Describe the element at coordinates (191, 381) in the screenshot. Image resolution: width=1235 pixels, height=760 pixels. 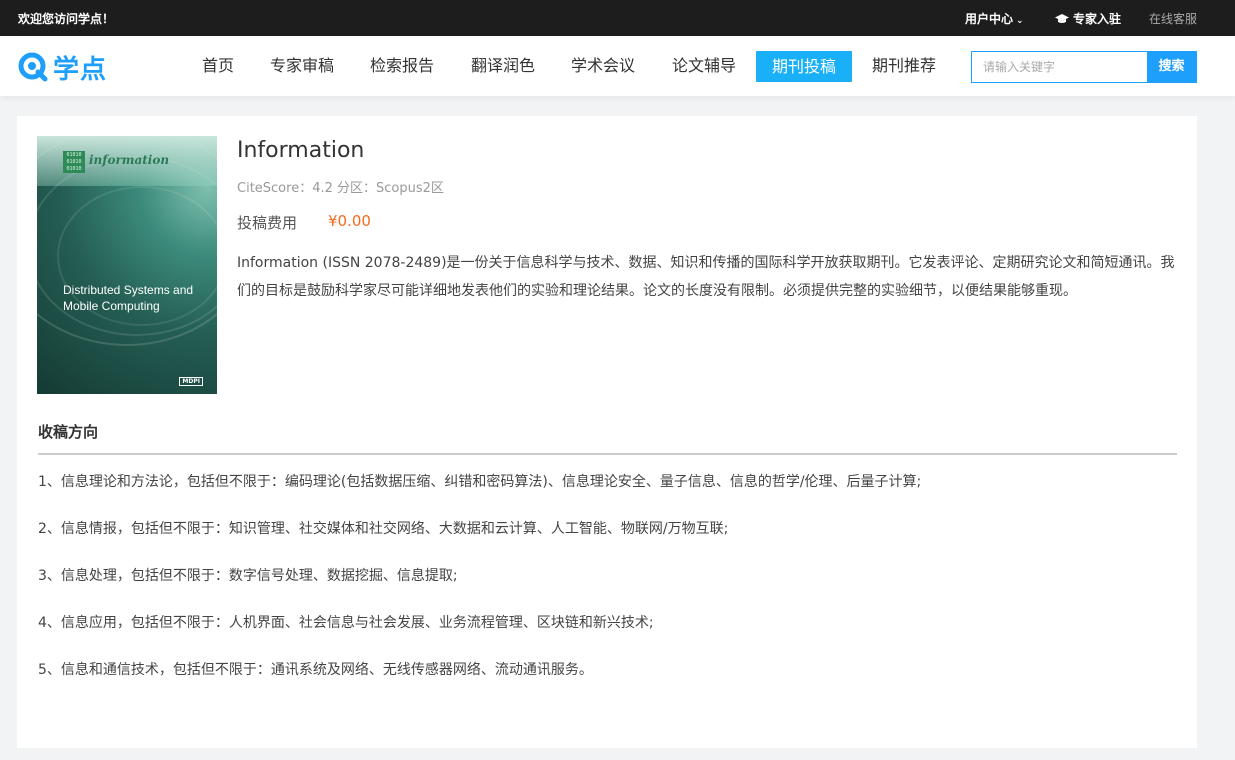
I see `cover-publisher-logo: MDPI` at that location.